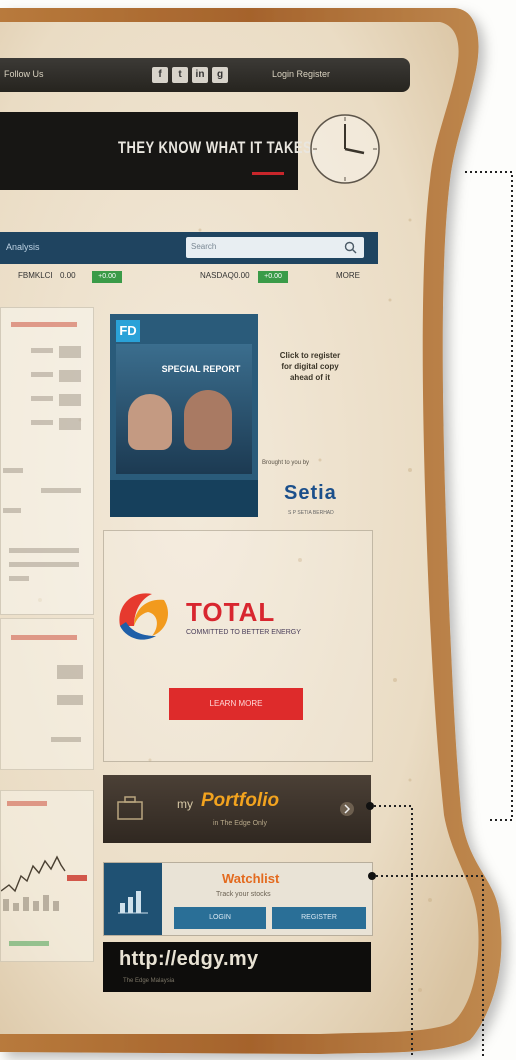 The height and width of the screenshot is (1060, 516). I want to click on learn-more-label: LEARN MORE, so click(236, 703).